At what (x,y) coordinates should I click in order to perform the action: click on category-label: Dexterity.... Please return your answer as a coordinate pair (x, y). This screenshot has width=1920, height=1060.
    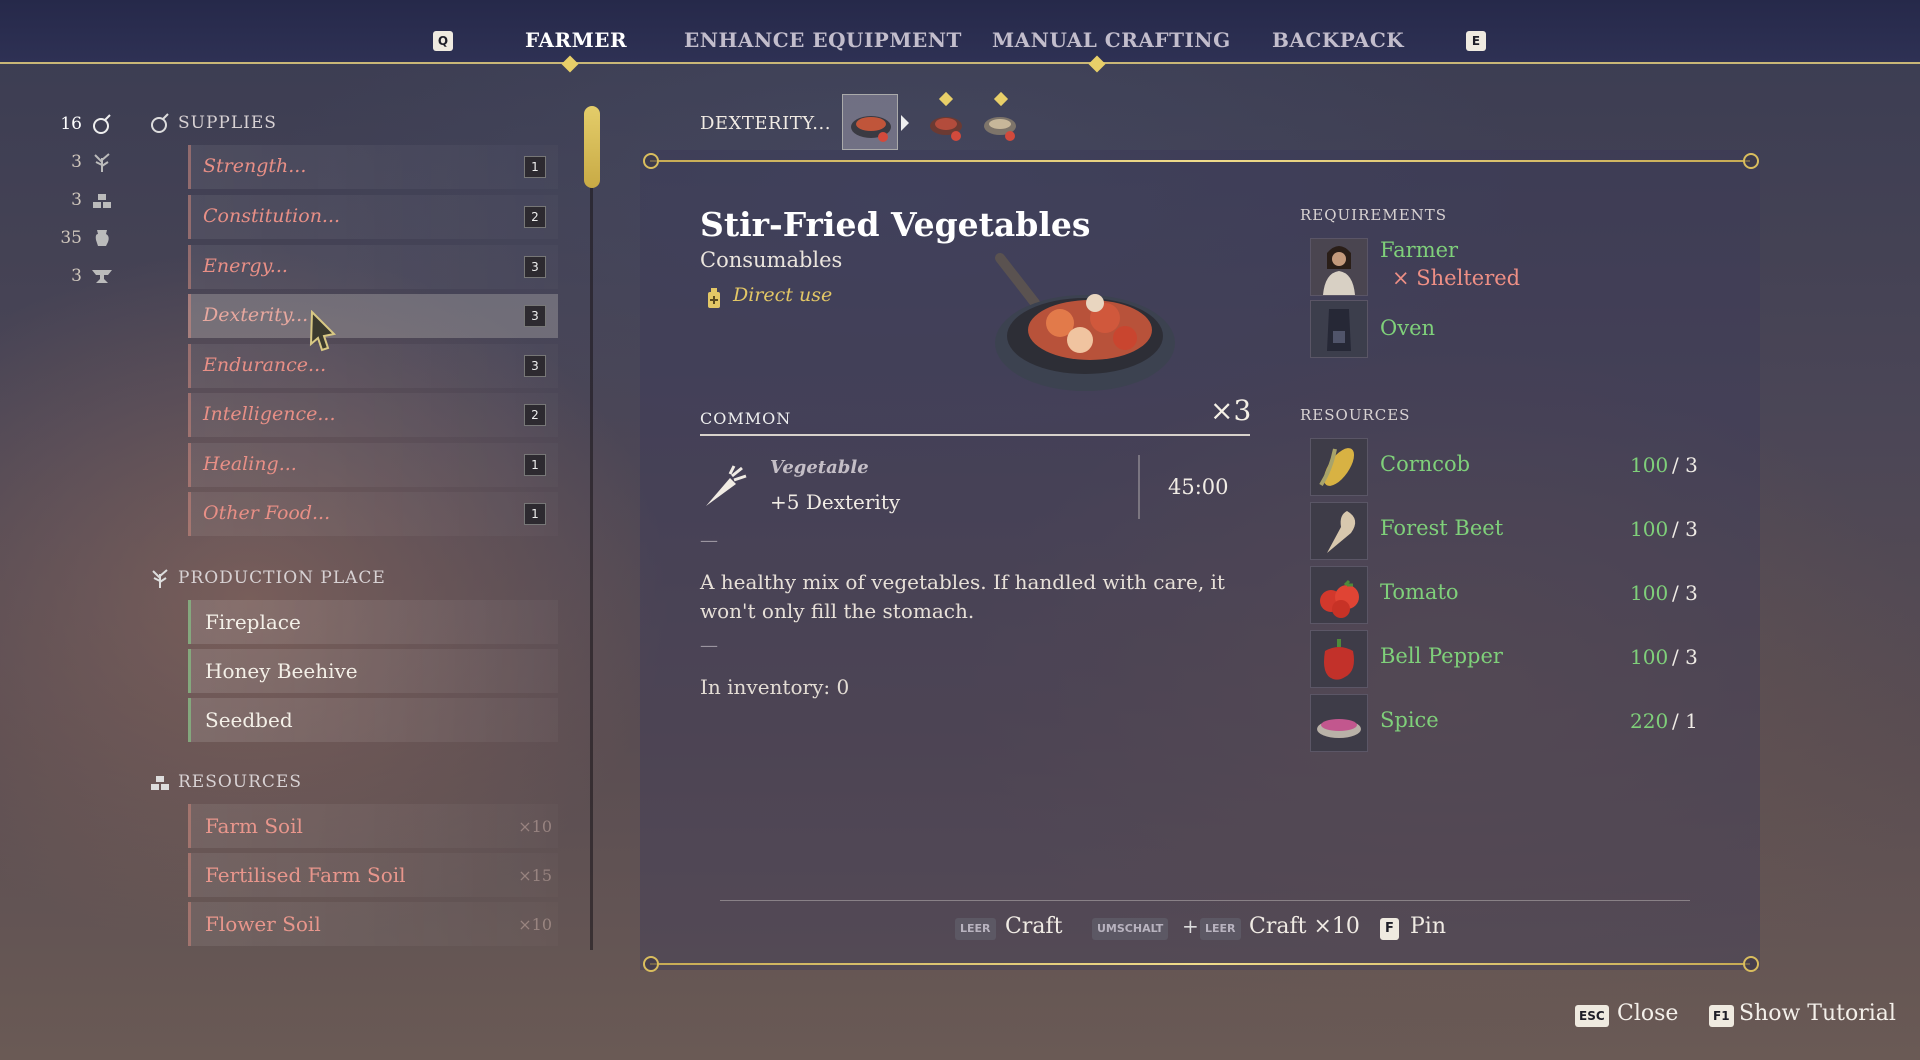
    Looking at the image, I should click on (256, 315).